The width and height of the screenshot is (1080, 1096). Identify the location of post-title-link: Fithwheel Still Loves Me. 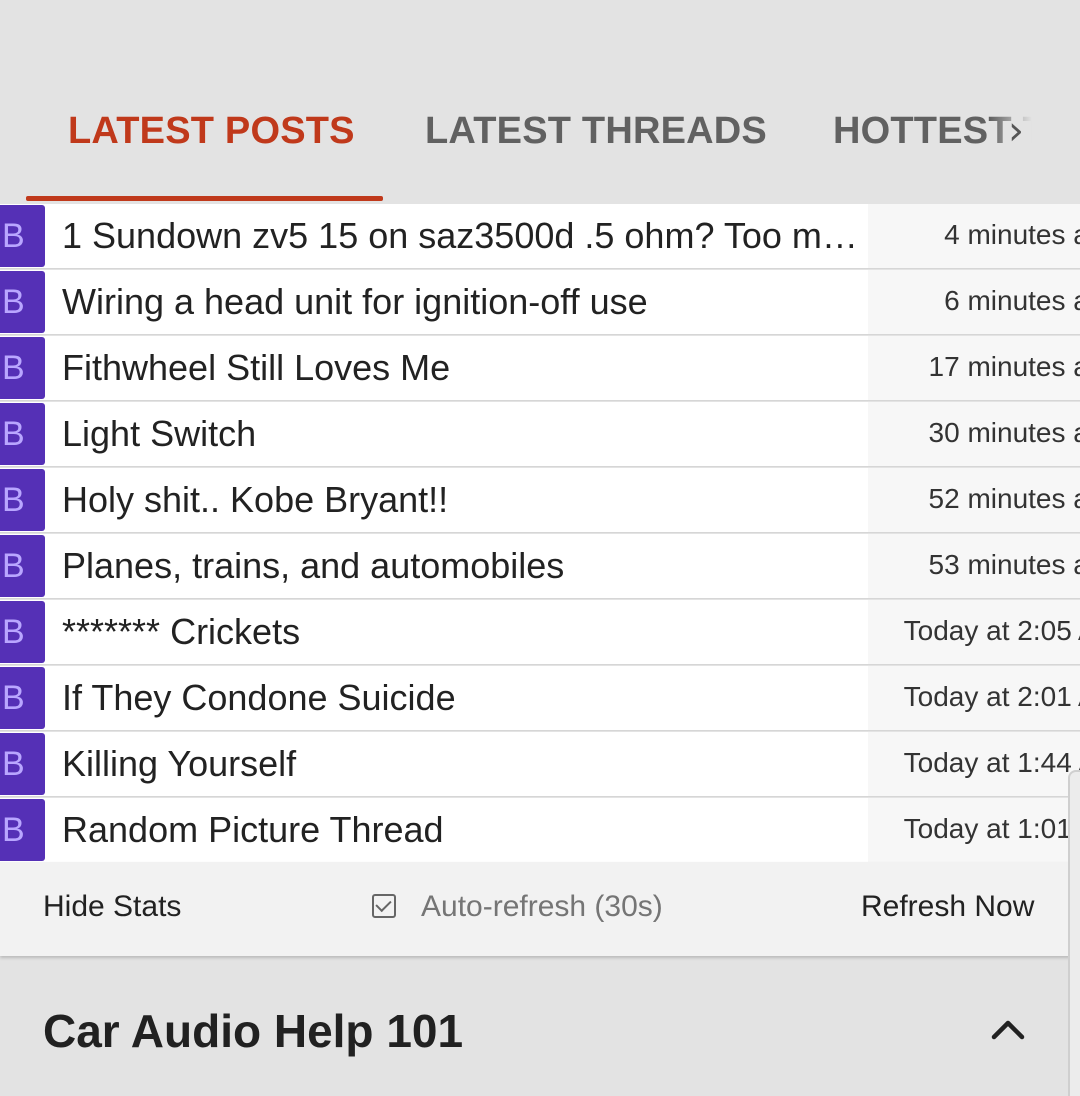
(462, 368).